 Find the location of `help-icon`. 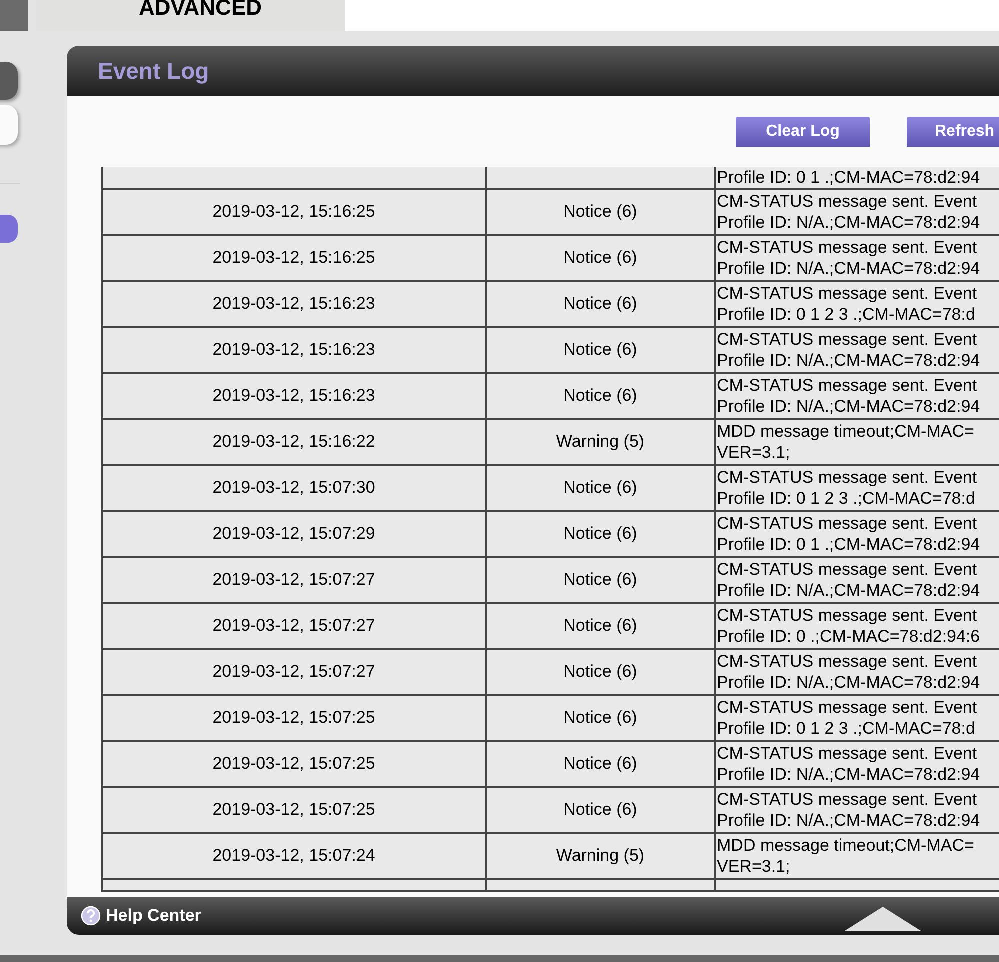

help-icon is located at coordinates (91, 916).